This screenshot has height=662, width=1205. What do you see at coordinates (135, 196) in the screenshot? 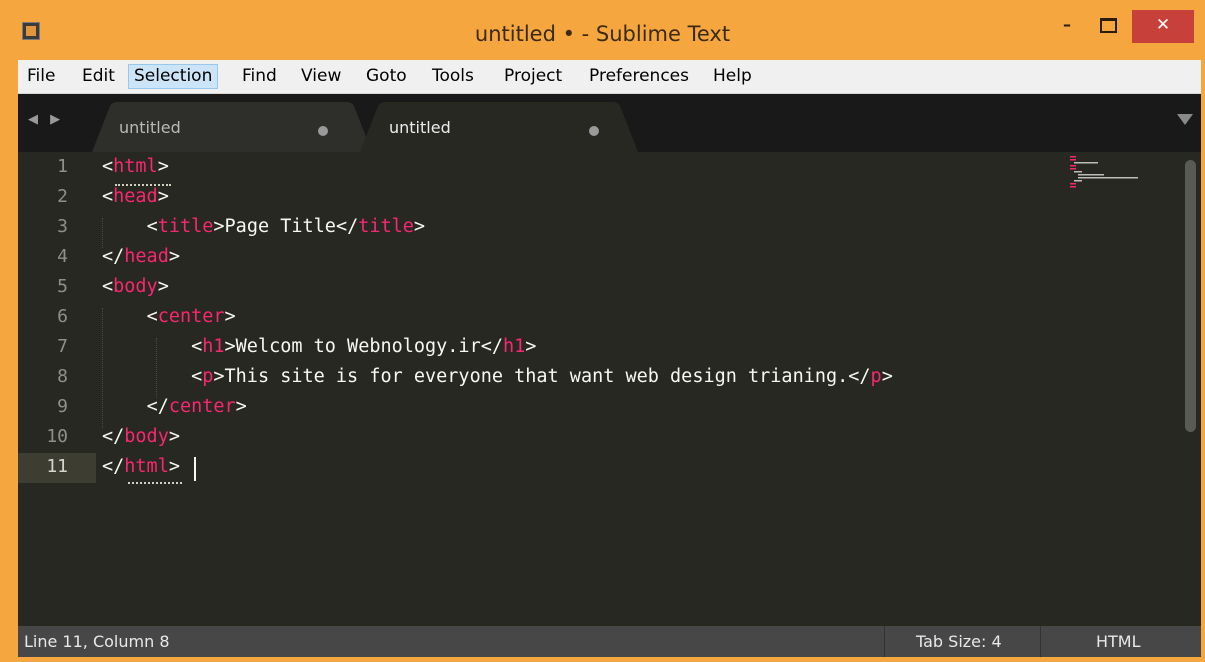
I see `code-line: <head>` at bounding box center [135, 196].